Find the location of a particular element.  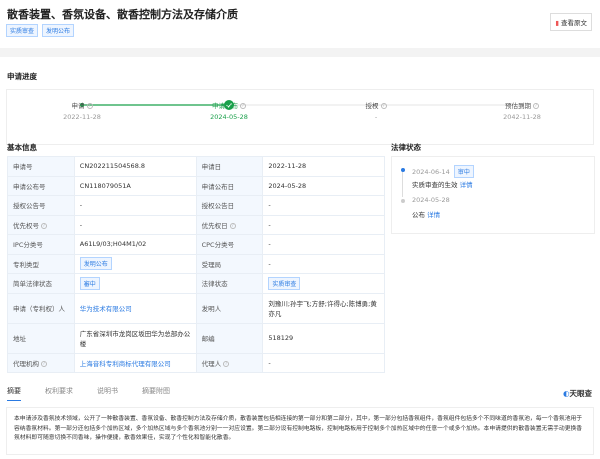

step-date: 2024-05-28 is located at coordinates (229, 117).